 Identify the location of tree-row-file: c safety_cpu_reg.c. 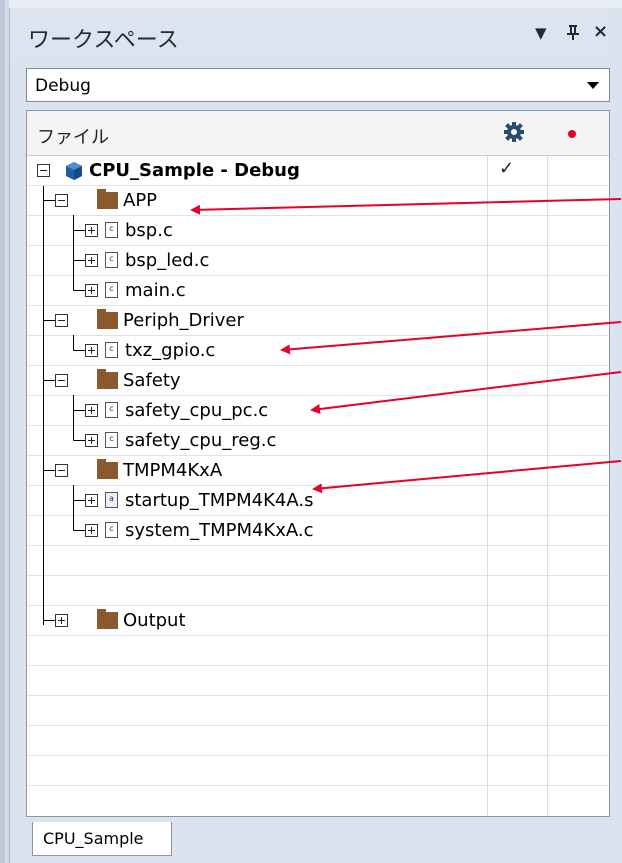
(318, 441).